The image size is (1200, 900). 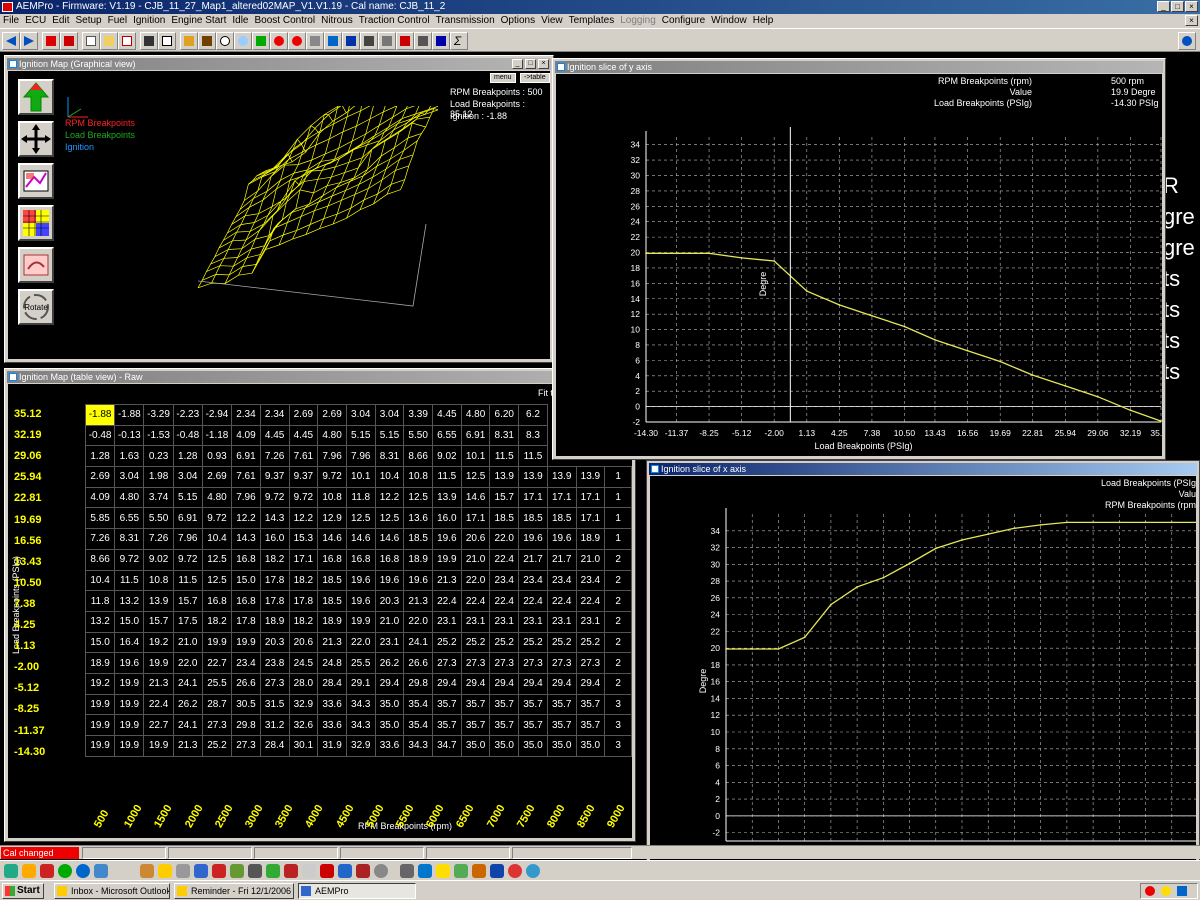 I want to click on new-file-icon, so click(x=91, y=41).